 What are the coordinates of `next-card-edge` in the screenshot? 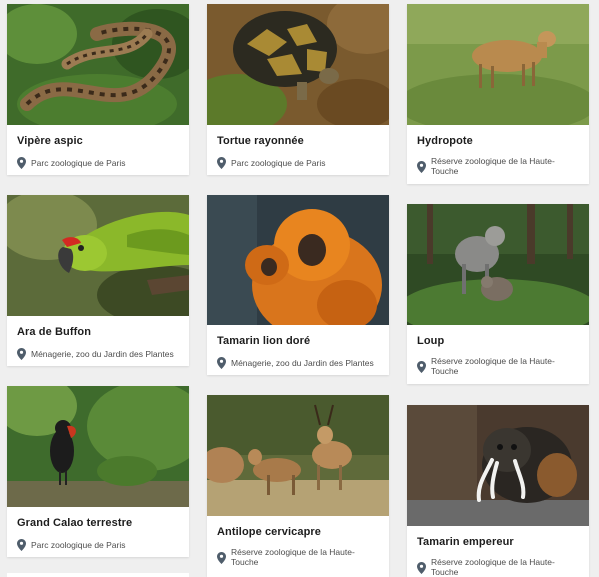 It's located at (98, 575).